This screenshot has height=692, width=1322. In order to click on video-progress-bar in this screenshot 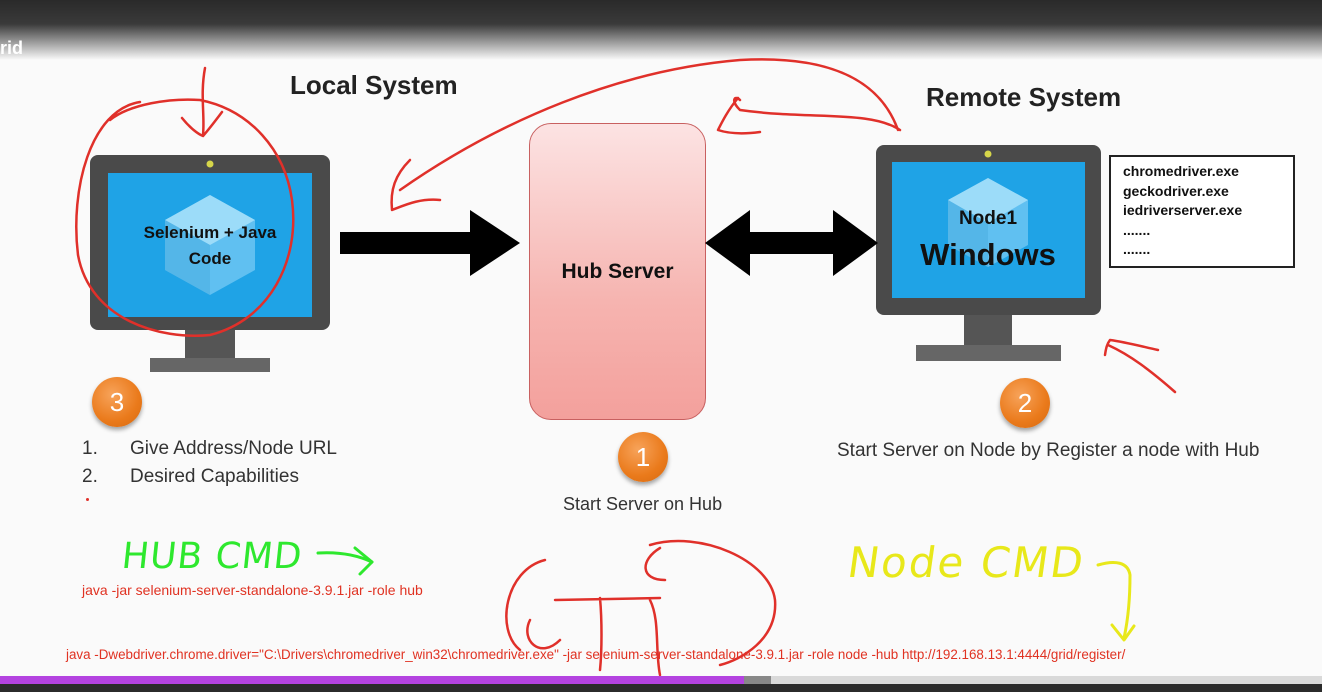, I will do `click(661, 680)`.